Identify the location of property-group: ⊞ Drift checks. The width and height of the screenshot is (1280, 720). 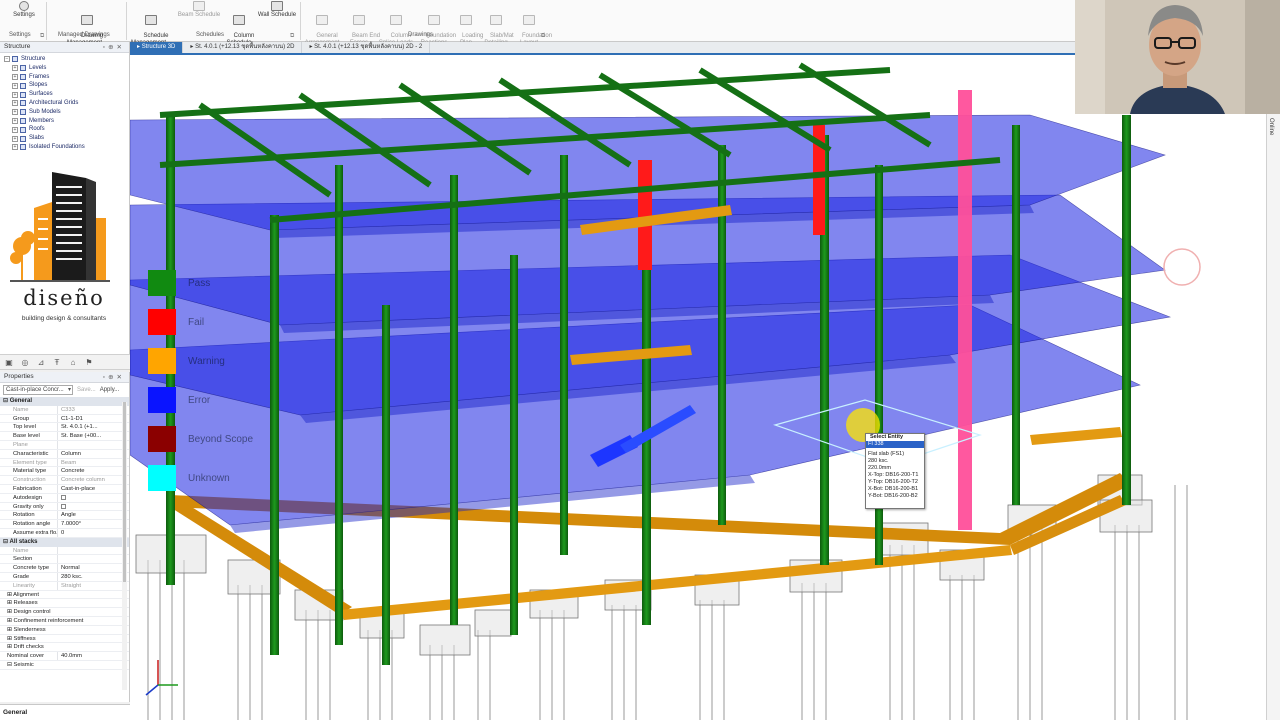
(64, 648).